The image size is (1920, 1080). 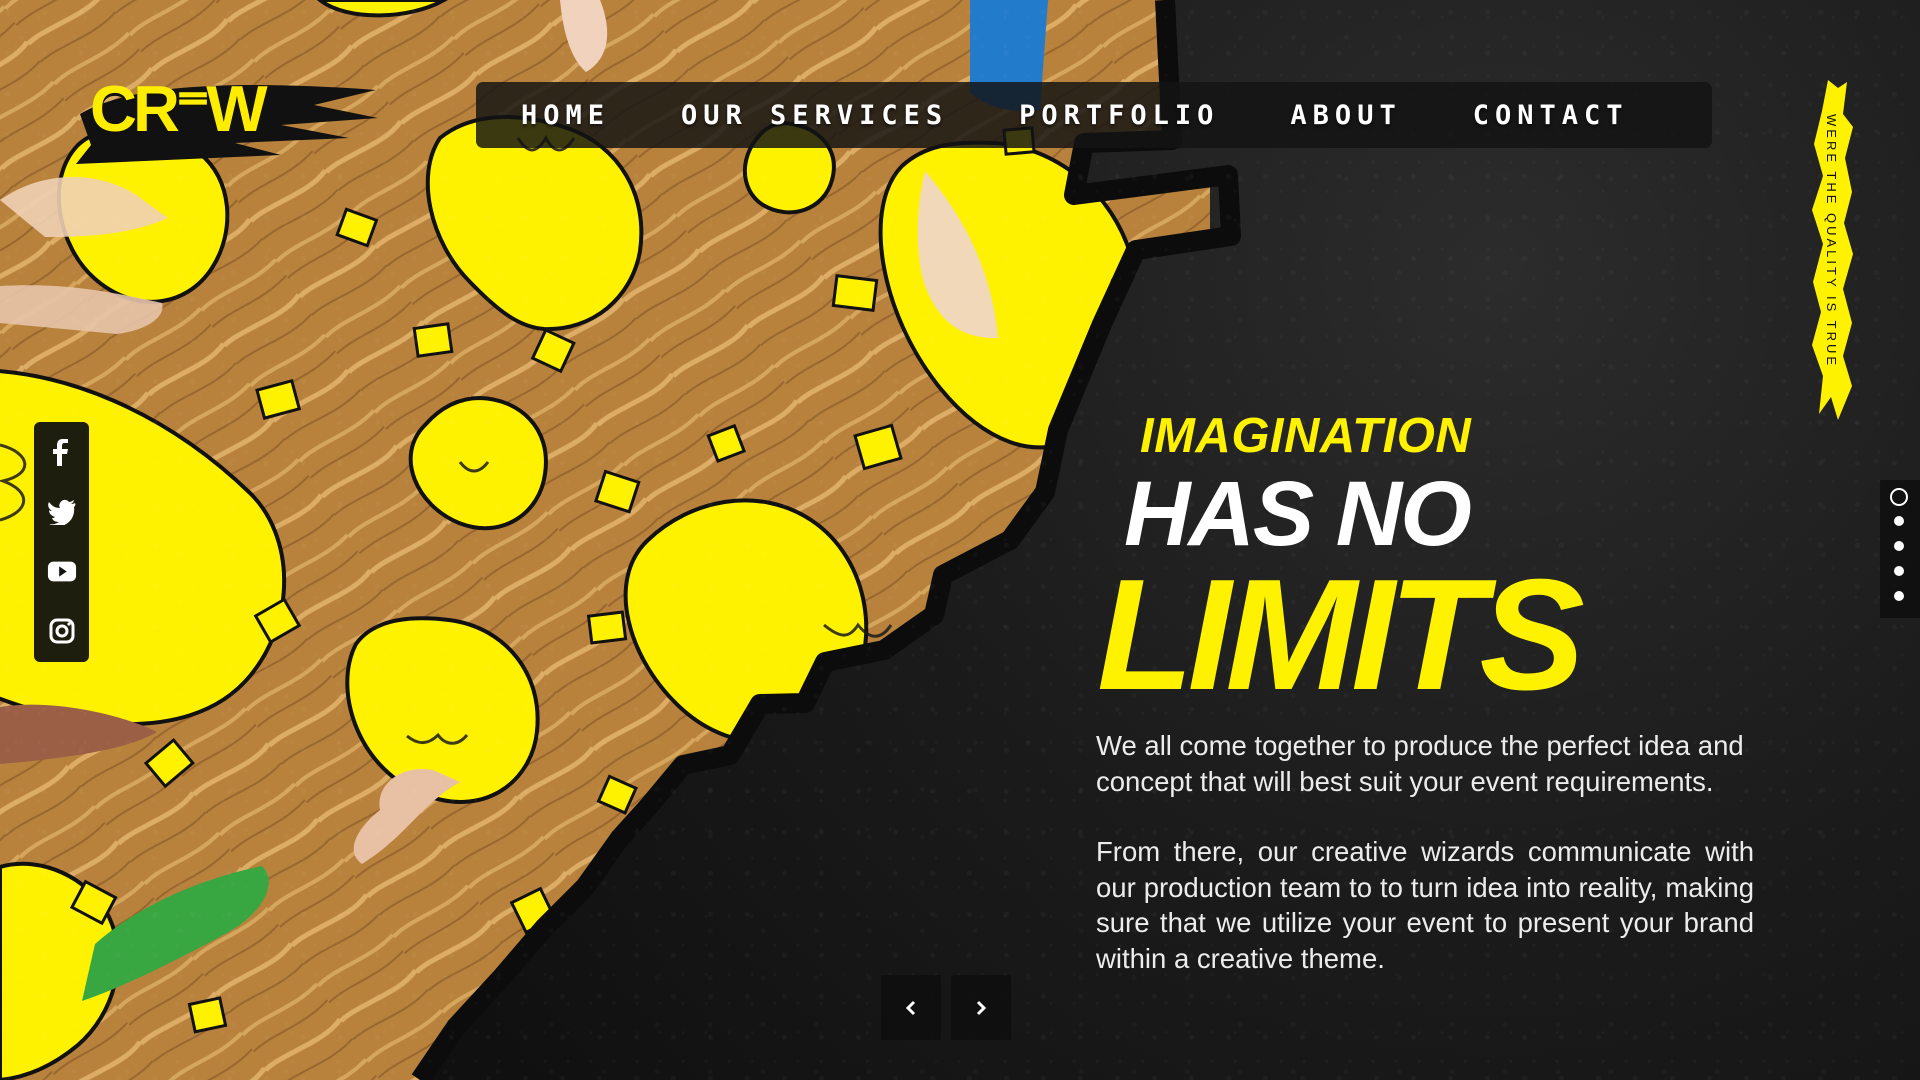 I want to click on nav-item-contact: CONTACT, so click(x=1551, y=115).